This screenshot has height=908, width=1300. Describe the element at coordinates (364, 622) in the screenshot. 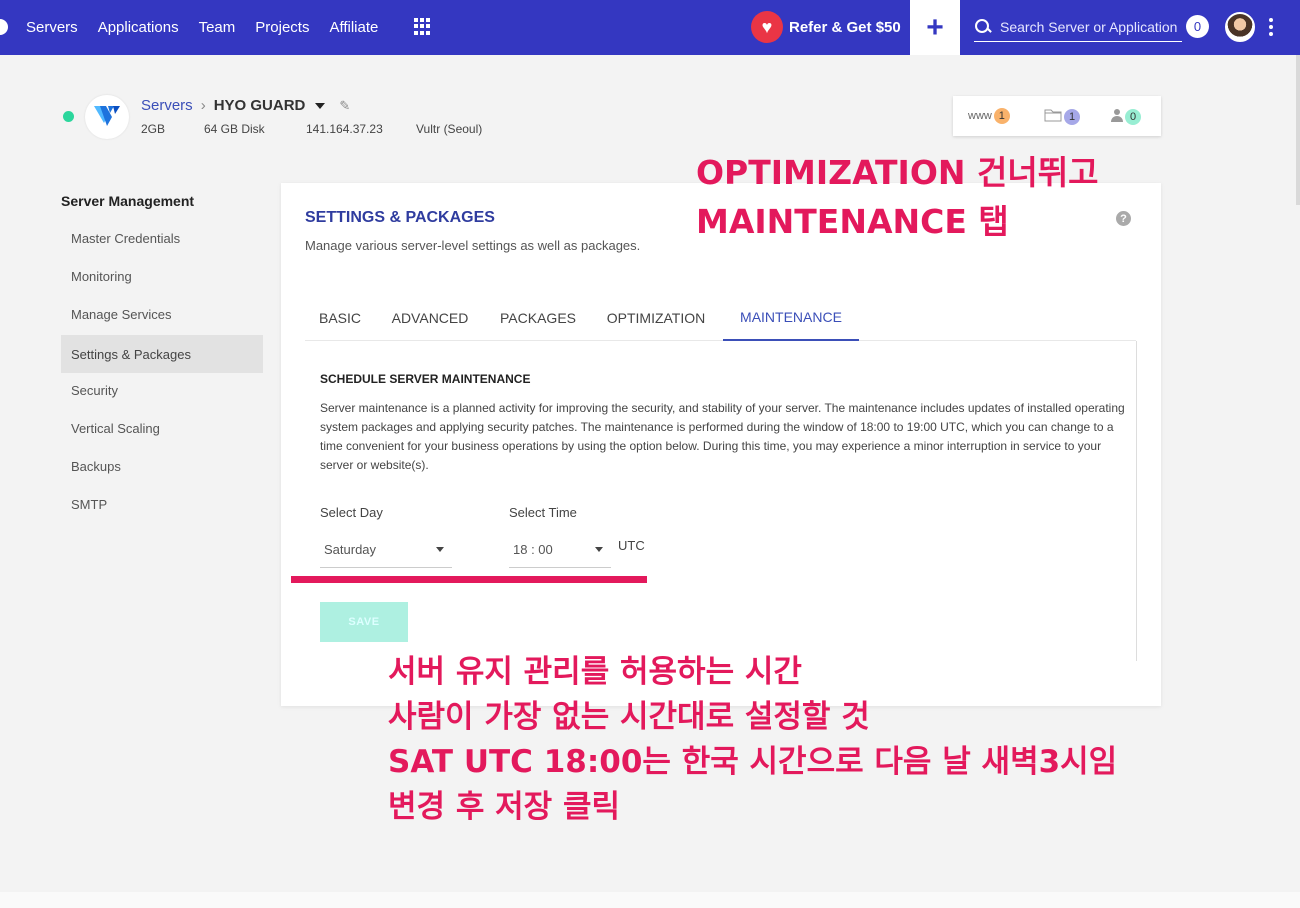

I see `save-button: SAVE` at that location.